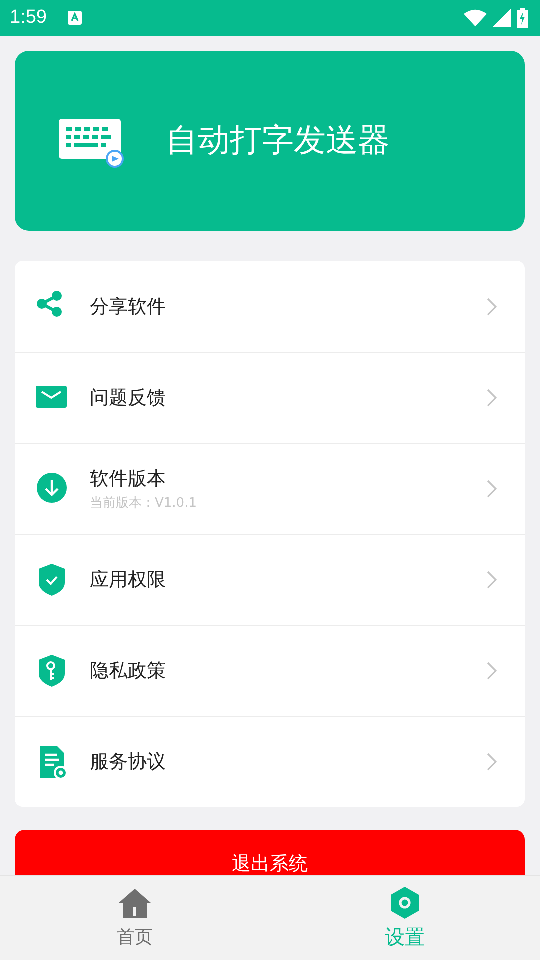  Describe the element at coordinates (278, 140) in the screenshot. I see `app-title: 自动打字发送器` at that location.